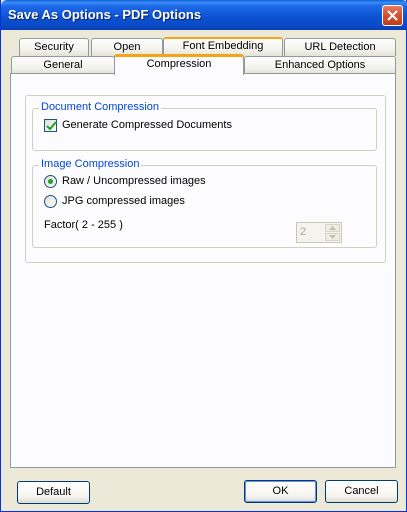 This screenshot has height=512, width=407. I want to click on tab-label: General, so click(63, 65).